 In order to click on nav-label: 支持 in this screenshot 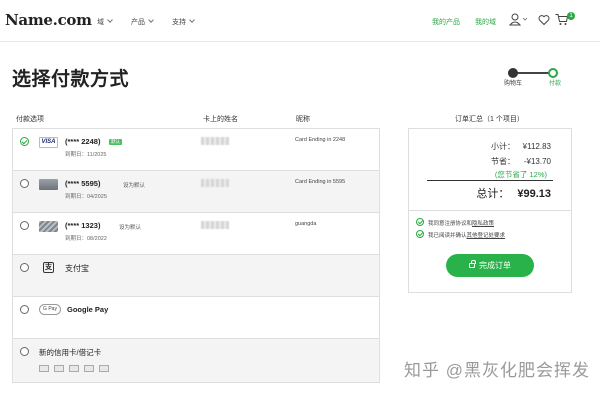, I will do `click(179, 22)`.